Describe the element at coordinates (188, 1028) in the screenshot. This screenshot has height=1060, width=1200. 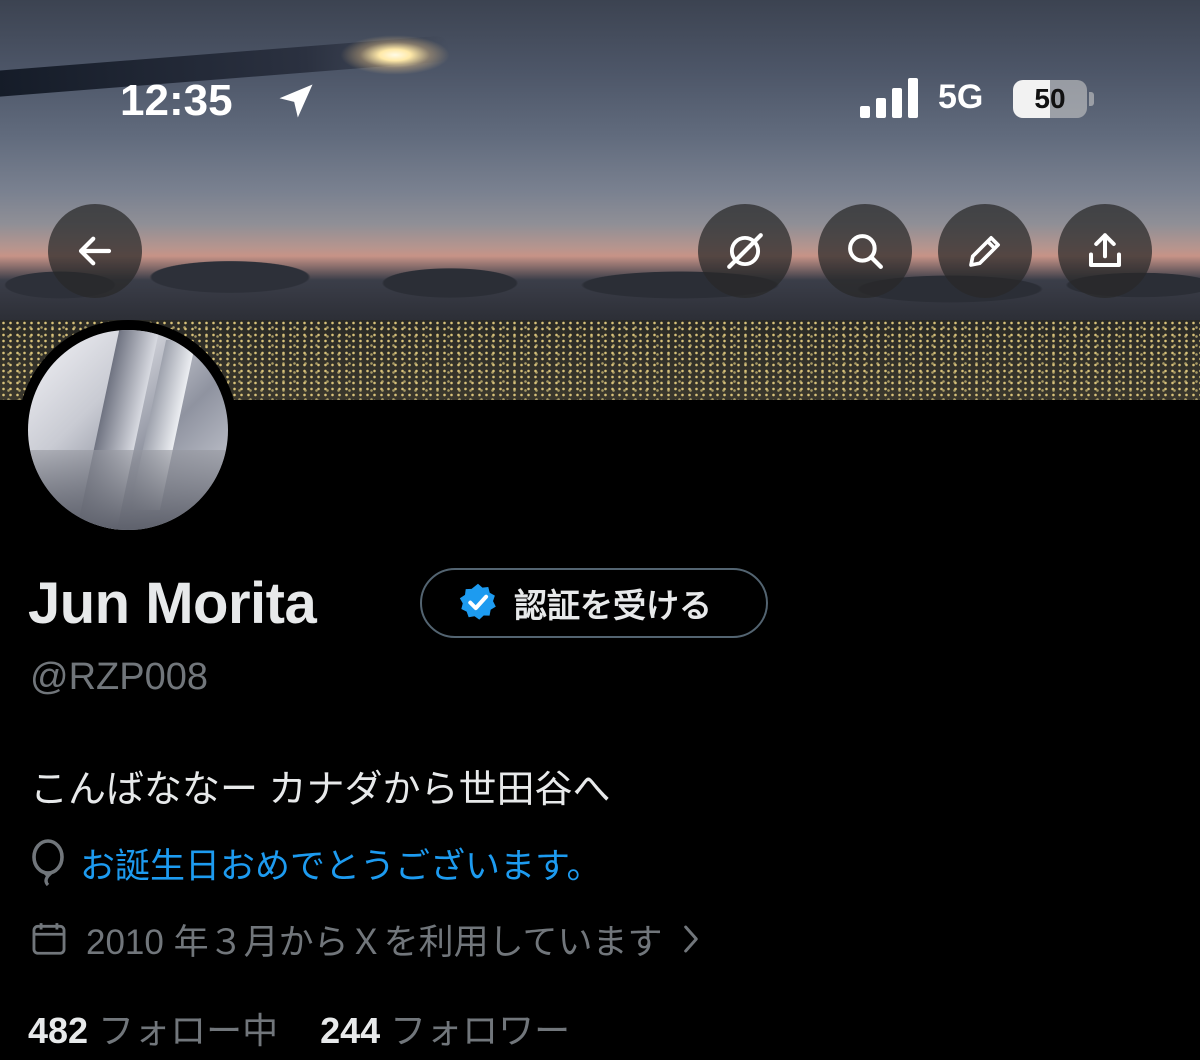
I see `following-label: フォロー中` at that location.